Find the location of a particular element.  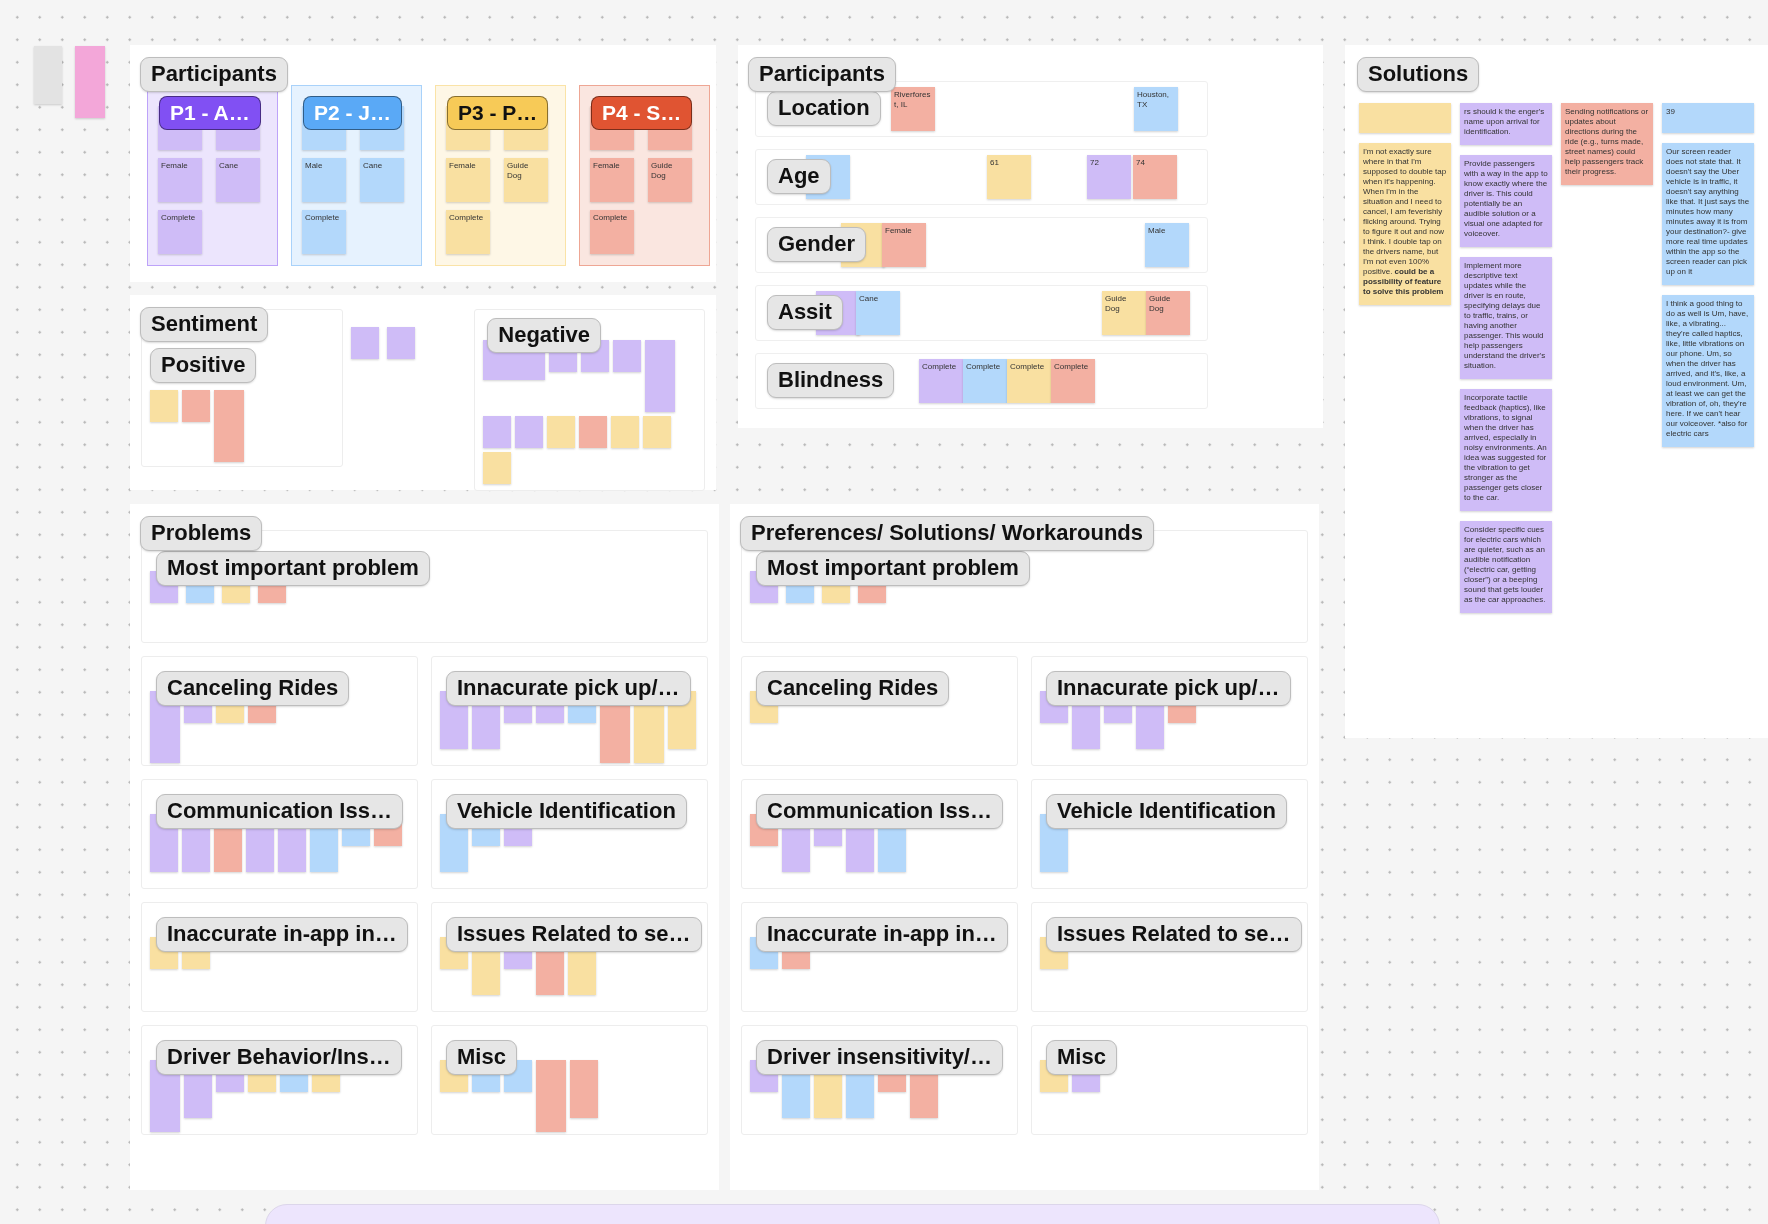

section-label: Location is located at coordinates (824, 108).